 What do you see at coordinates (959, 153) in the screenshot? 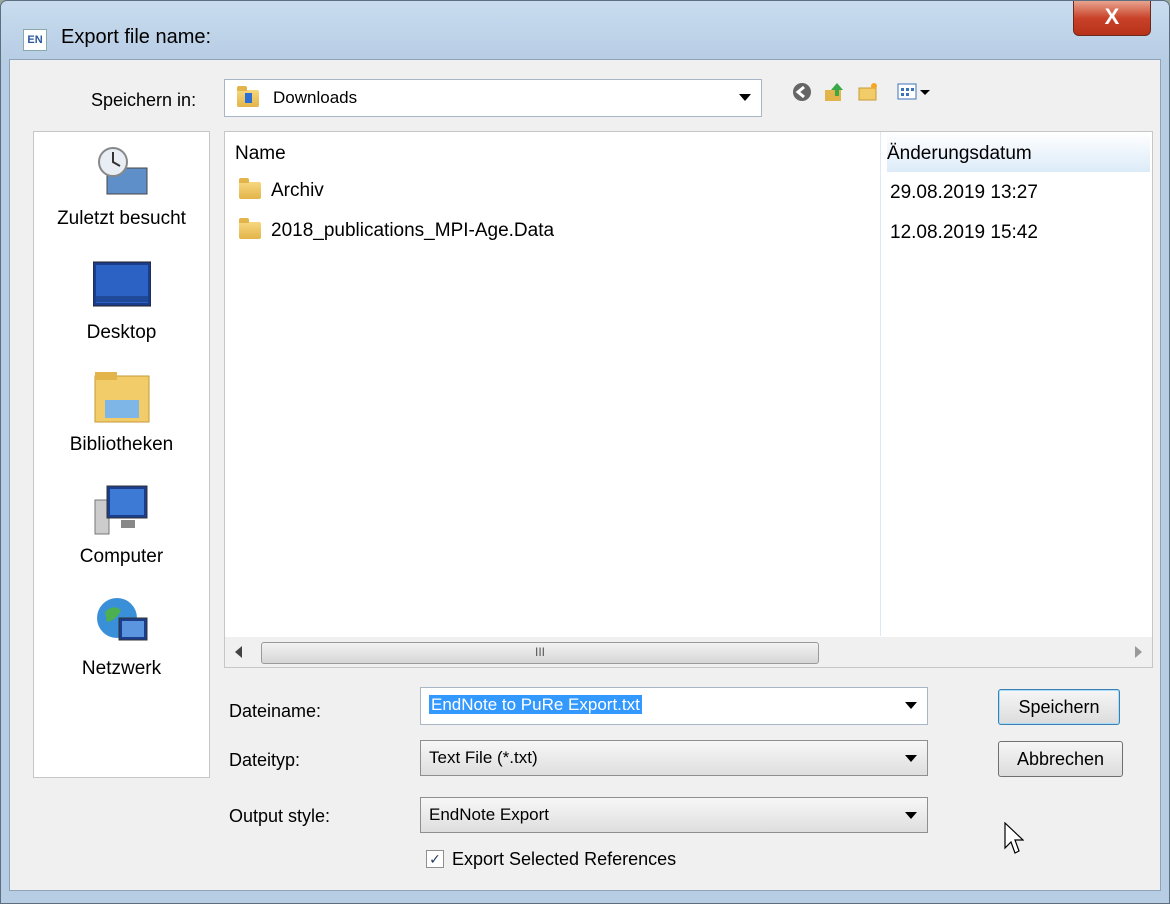
I see `column-header-date-label: Änderungsdatum` at bounding box center [959, 153].